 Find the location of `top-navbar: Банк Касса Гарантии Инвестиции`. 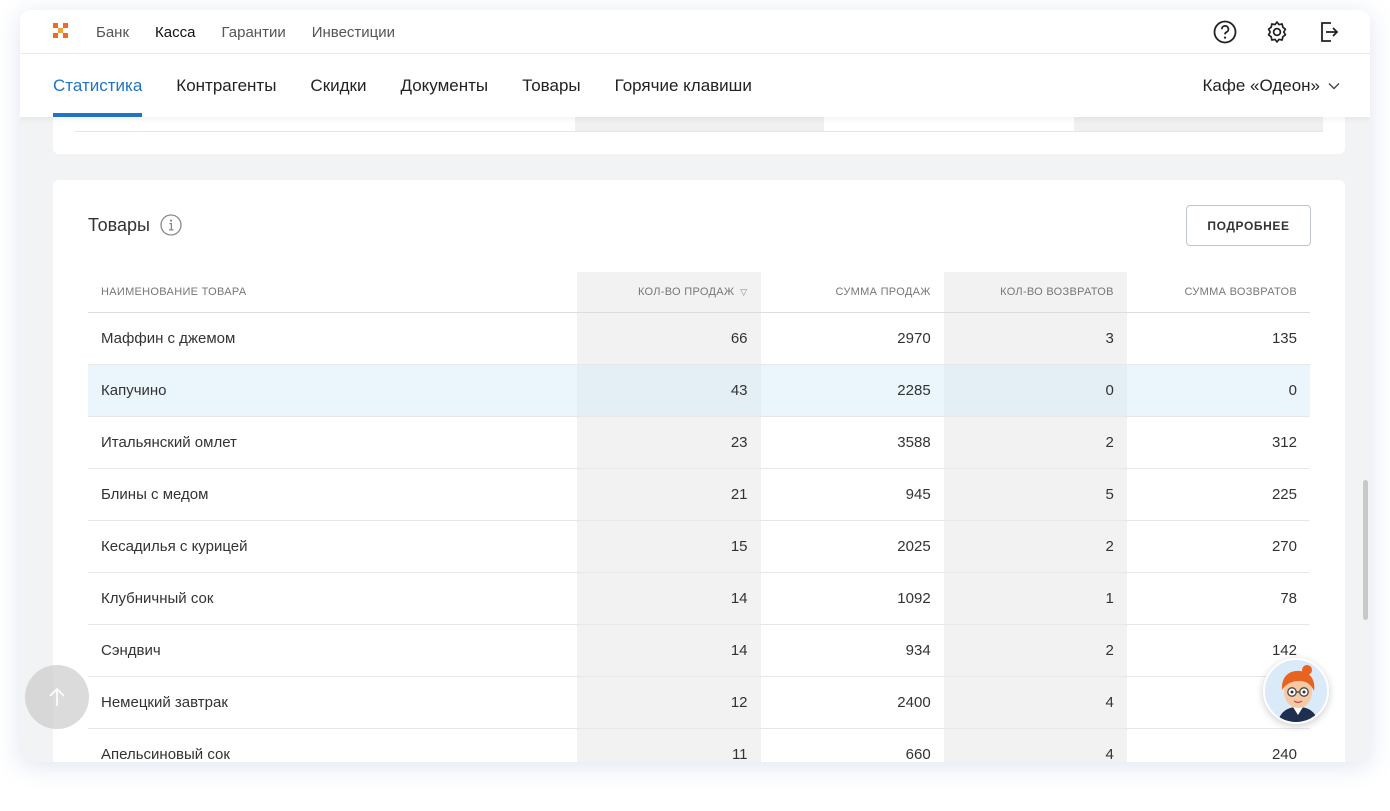

top-navbar: Банк Касса Гарантии Инвестиции is located at coordinates (695, 32).